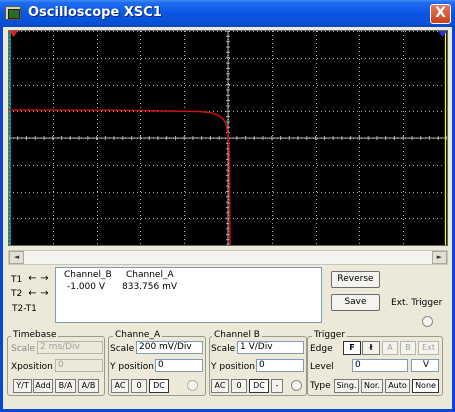 Image resolution: width=455 pixels, height=412 pixels. Describe the element at coordinates (227, 13) in the screenshot. I see `title-bar: Oscilloscope XSC1 X` at that location.